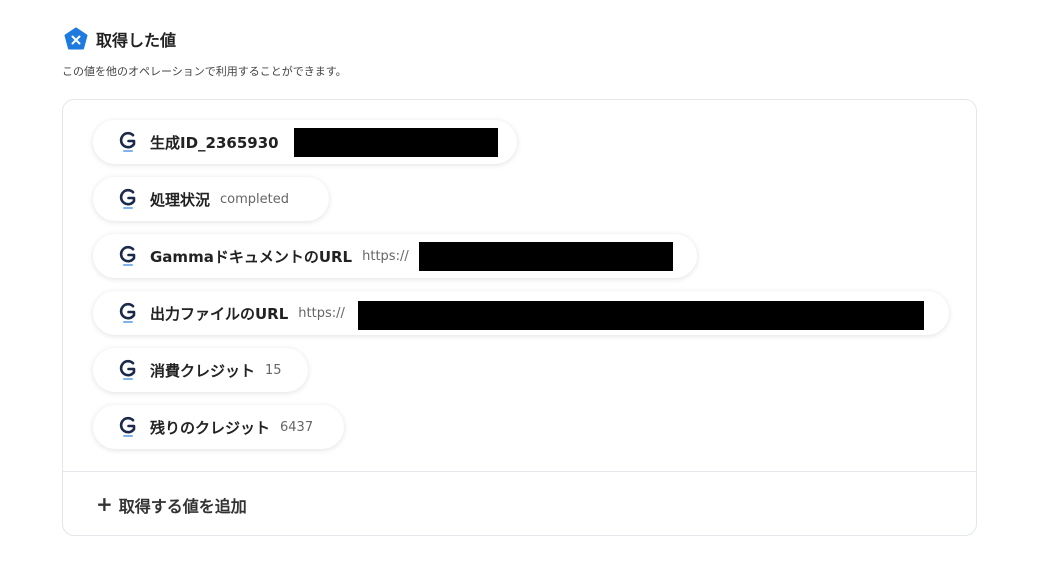  I want to click on page-title: 取得した値, so click(136, 40).